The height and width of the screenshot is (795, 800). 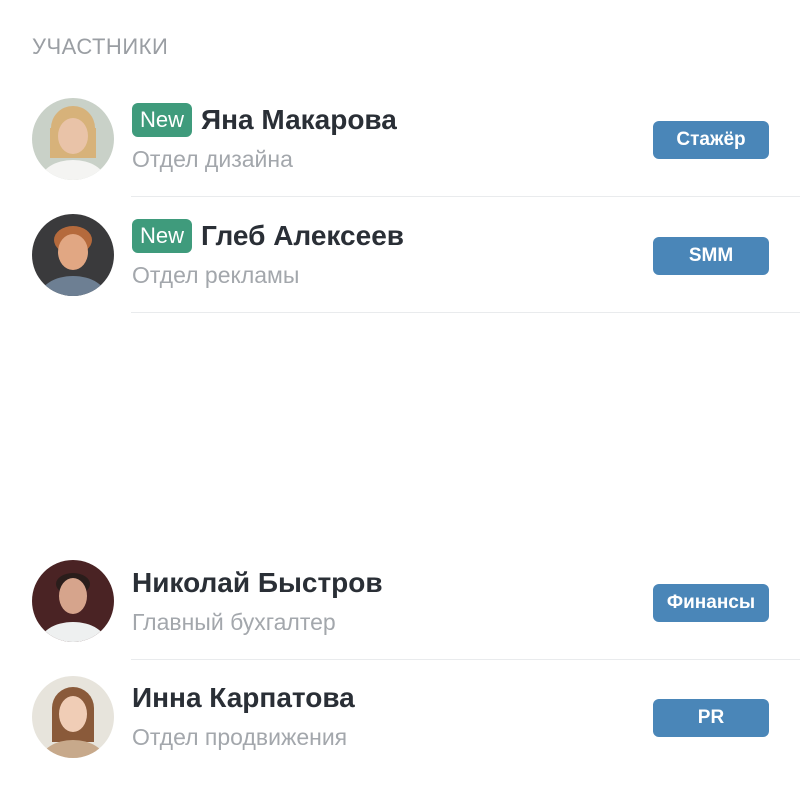 I want to click on name-line: New Яна Макарова, so click(x=264, y=120).